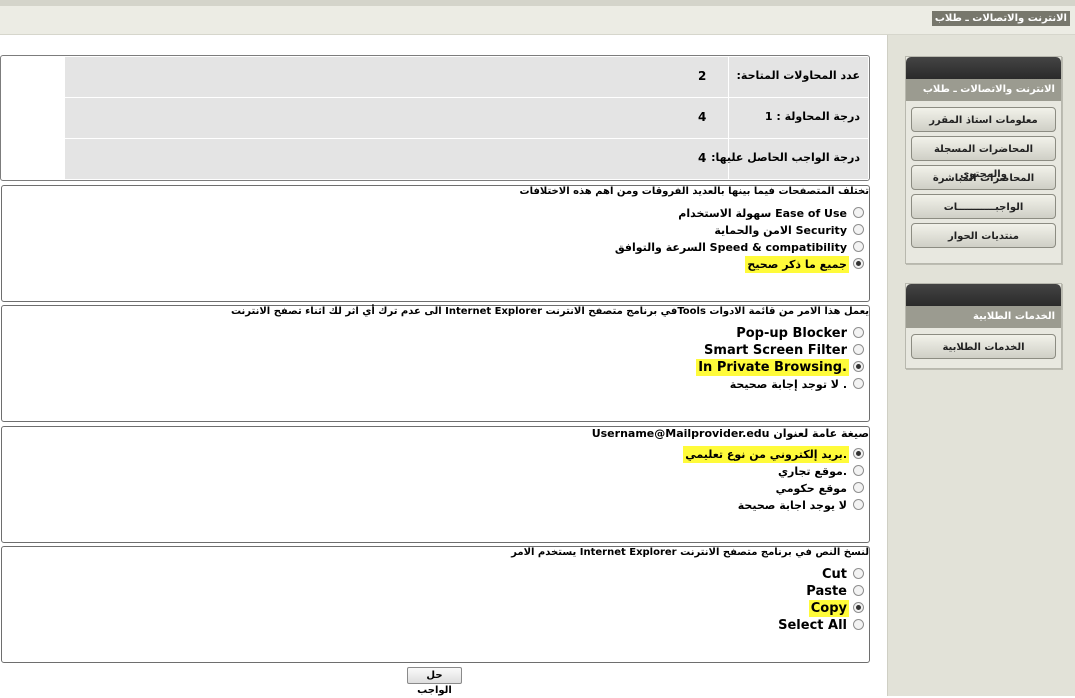  Describe the element at coordinates (780, 366) in the screenshot. I see `answer-option: In Private Browsing.` at that location.